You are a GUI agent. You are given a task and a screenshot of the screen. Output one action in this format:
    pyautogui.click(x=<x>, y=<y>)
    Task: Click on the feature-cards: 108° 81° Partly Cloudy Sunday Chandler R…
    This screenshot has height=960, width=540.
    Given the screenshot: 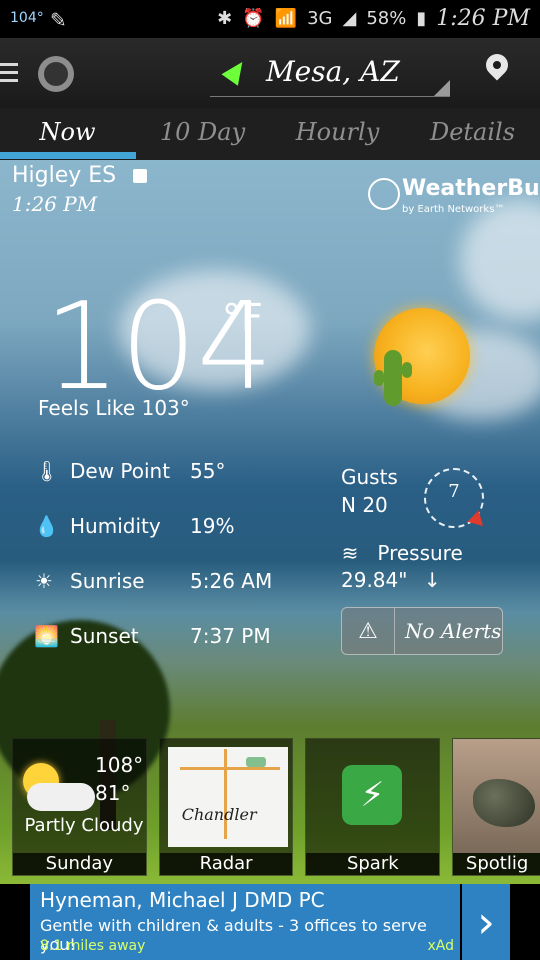 What is the action you would take?
    pyautogui.click(x=276, y=807)
    